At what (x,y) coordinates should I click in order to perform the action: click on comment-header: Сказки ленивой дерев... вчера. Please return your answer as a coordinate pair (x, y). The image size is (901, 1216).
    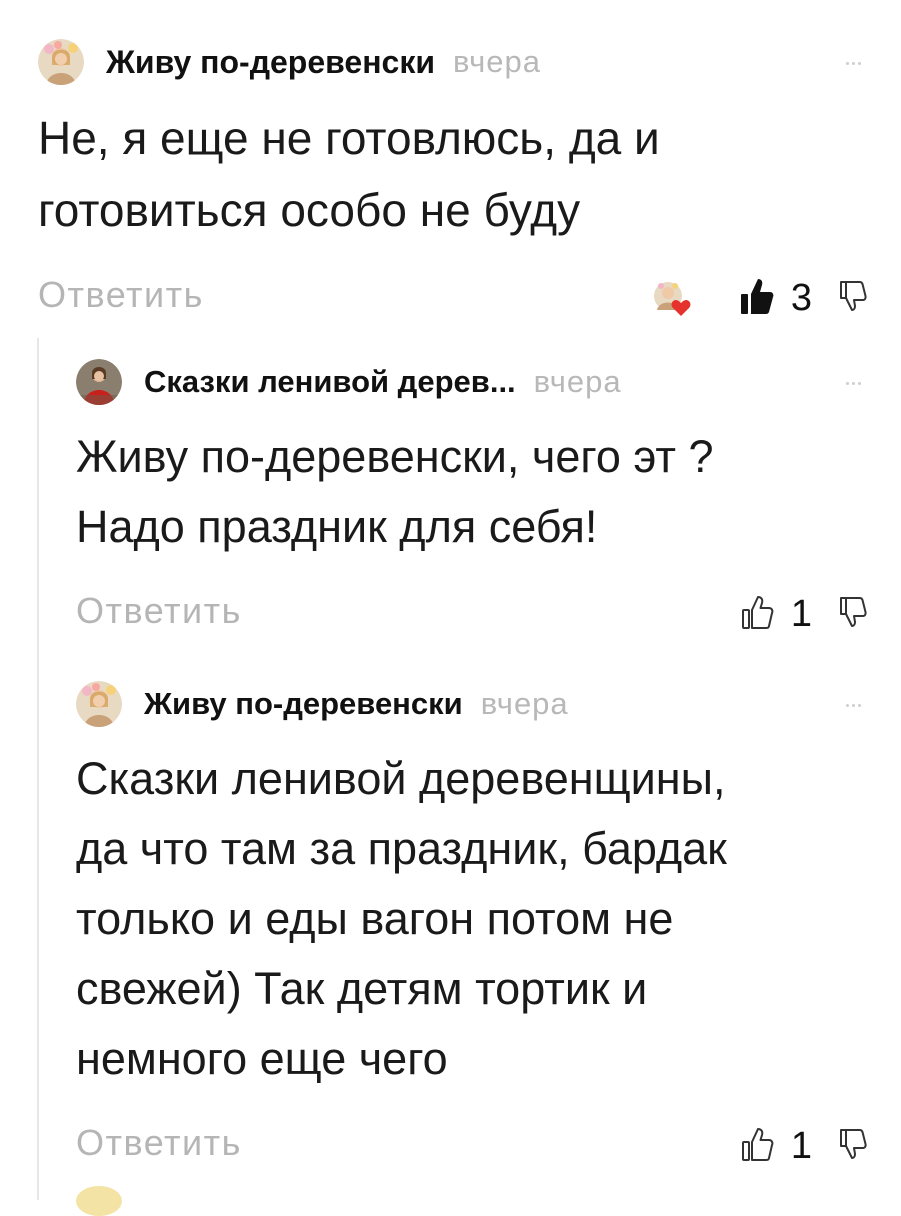
    Looking at the image, I should click on (472, 382).